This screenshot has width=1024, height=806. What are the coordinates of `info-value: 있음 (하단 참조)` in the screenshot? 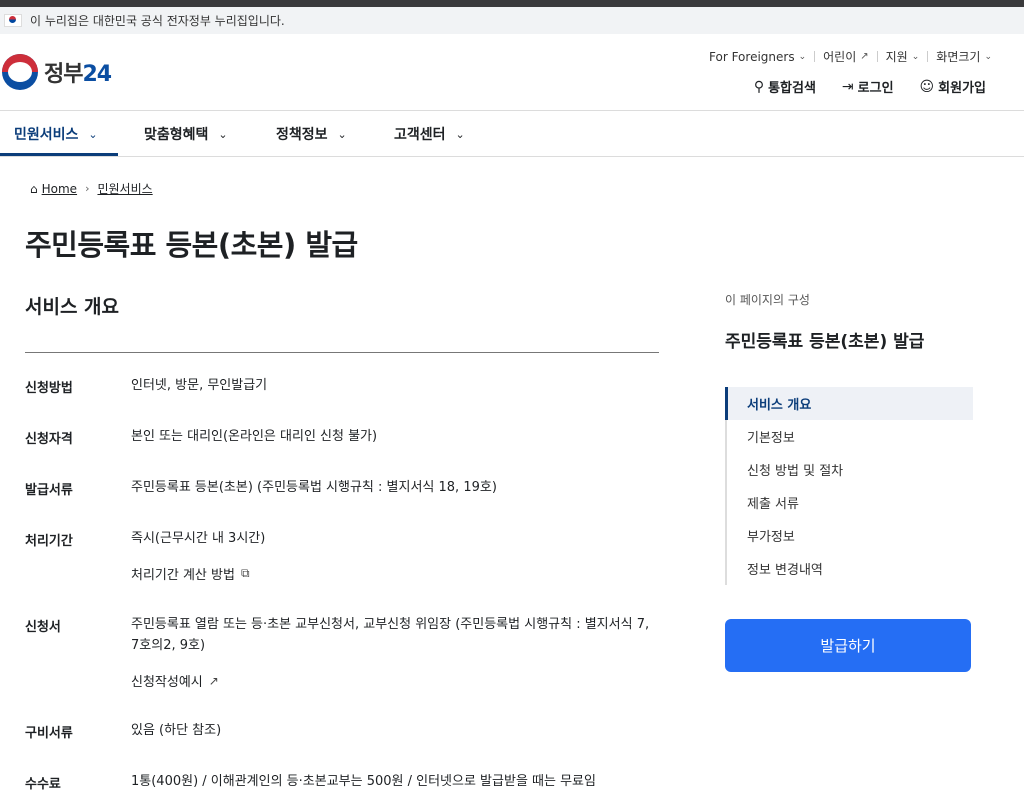 It's located at (176, 730).